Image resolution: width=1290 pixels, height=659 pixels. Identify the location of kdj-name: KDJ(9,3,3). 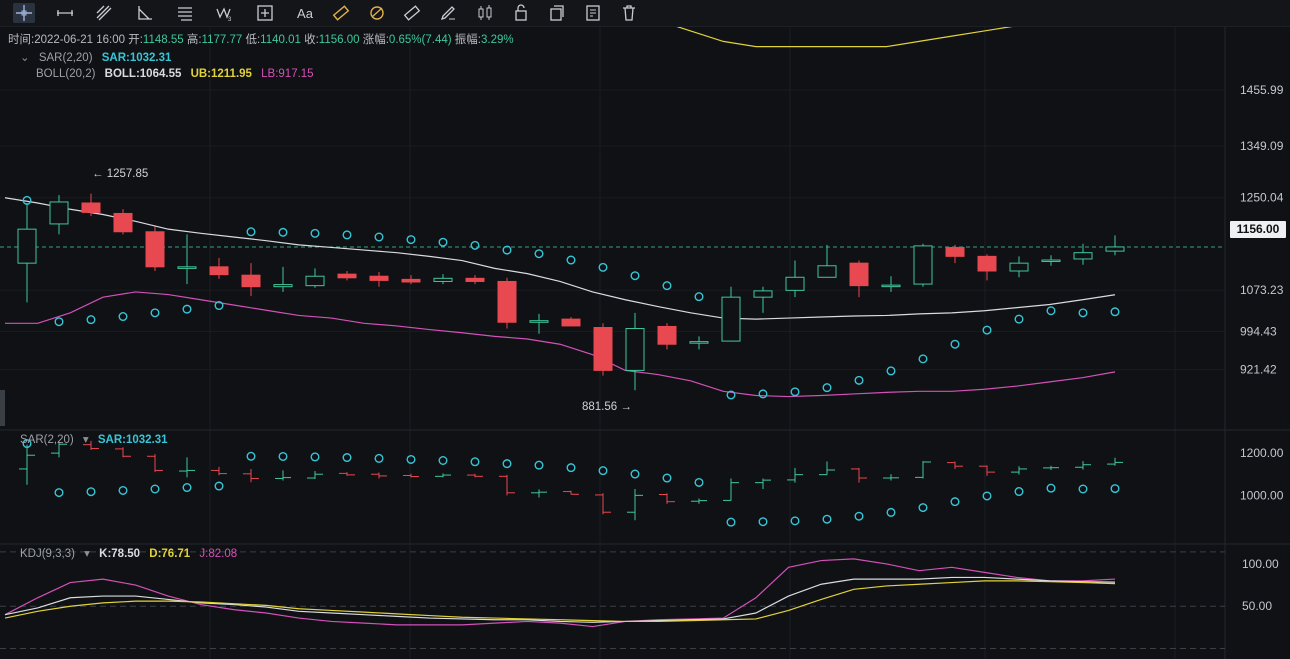
(47, 554).